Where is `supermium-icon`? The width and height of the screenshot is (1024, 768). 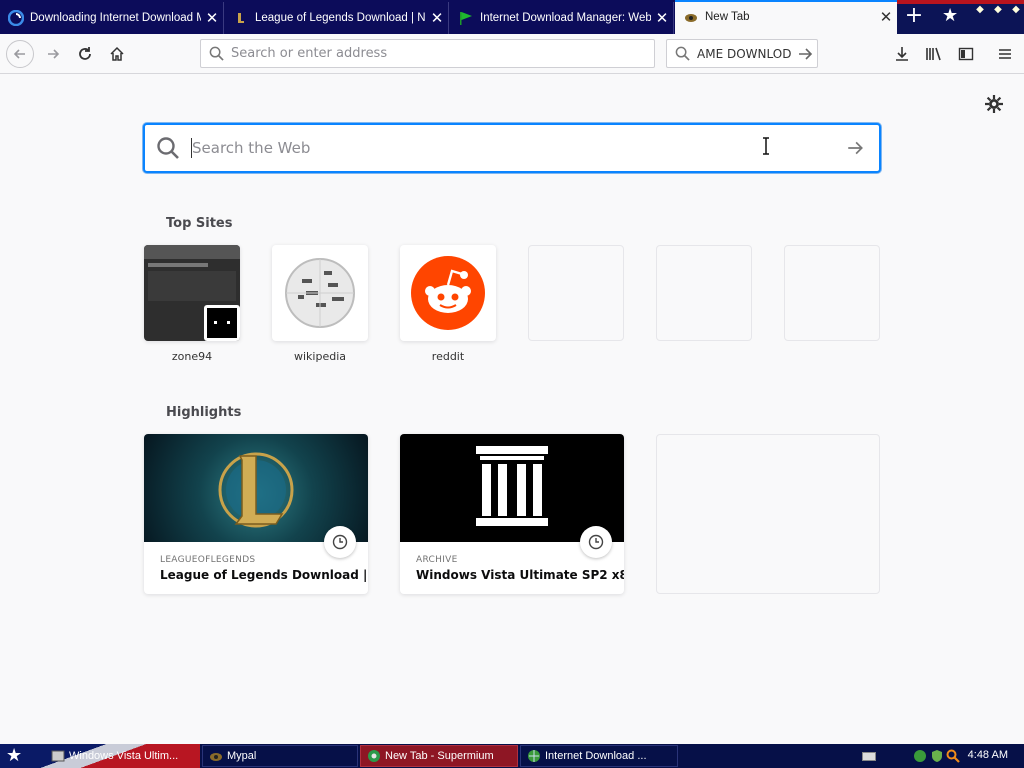 supermium-icon is located at coordinates (374, 756).